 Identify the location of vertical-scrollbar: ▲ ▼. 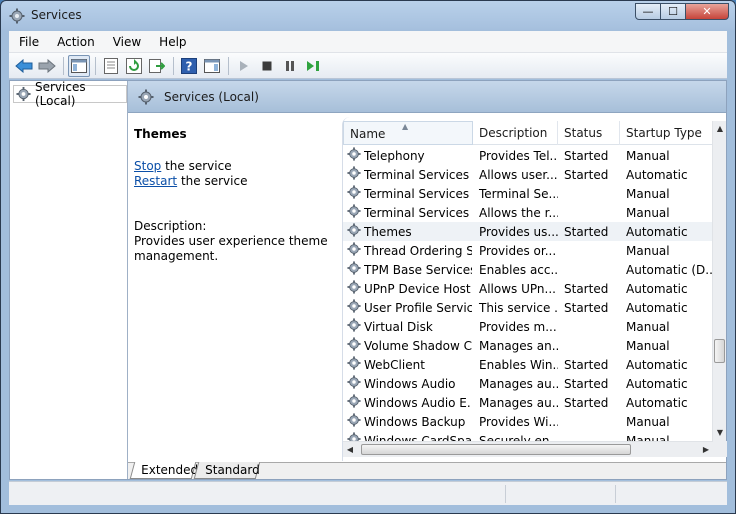
(719, 281).